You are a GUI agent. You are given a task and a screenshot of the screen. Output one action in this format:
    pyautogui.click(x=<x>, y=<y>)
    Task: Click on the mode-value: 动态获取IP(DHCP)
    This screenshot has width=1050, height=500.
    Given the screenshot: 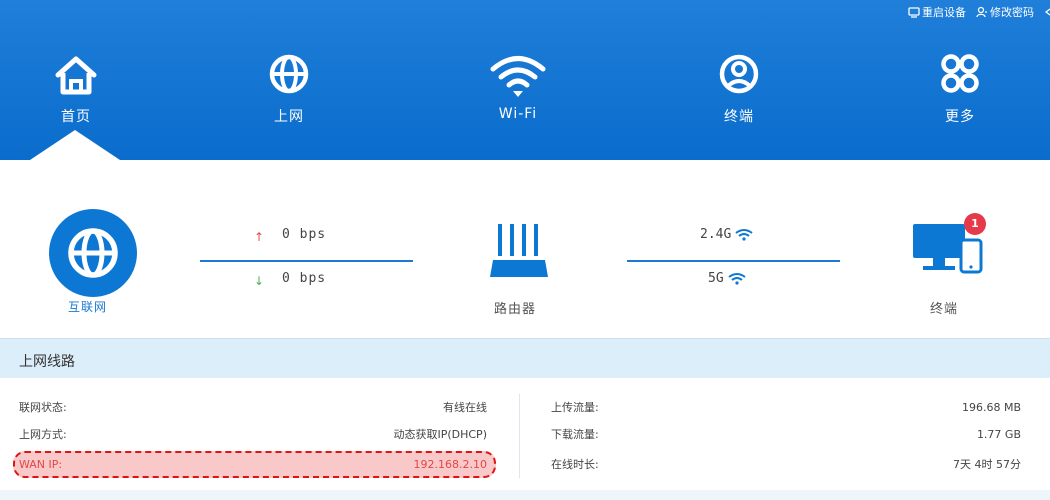 What is the action you would take?
    pyautogui.click(x=440, y=434)
    